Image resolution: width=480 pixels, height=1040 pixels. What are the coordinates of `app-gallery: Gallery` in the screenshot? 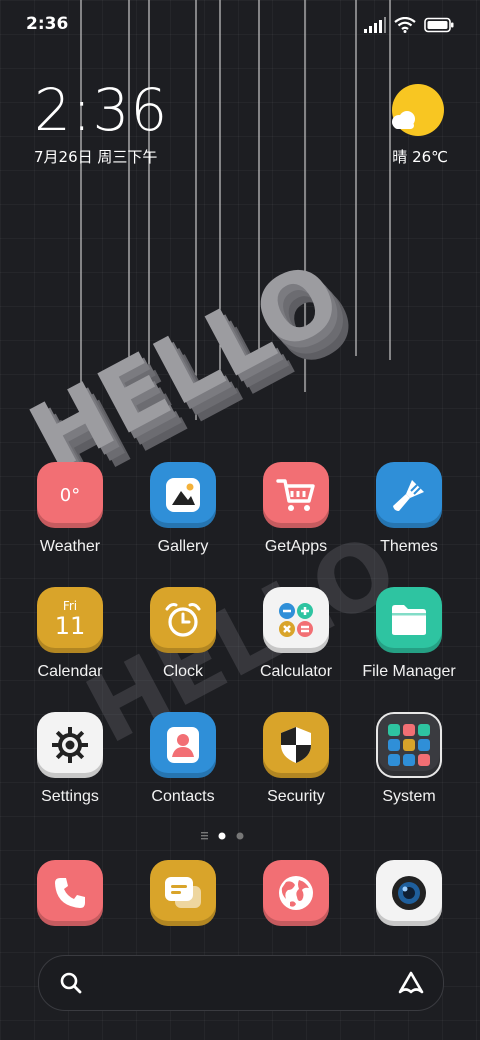 It's located at (183, 509).